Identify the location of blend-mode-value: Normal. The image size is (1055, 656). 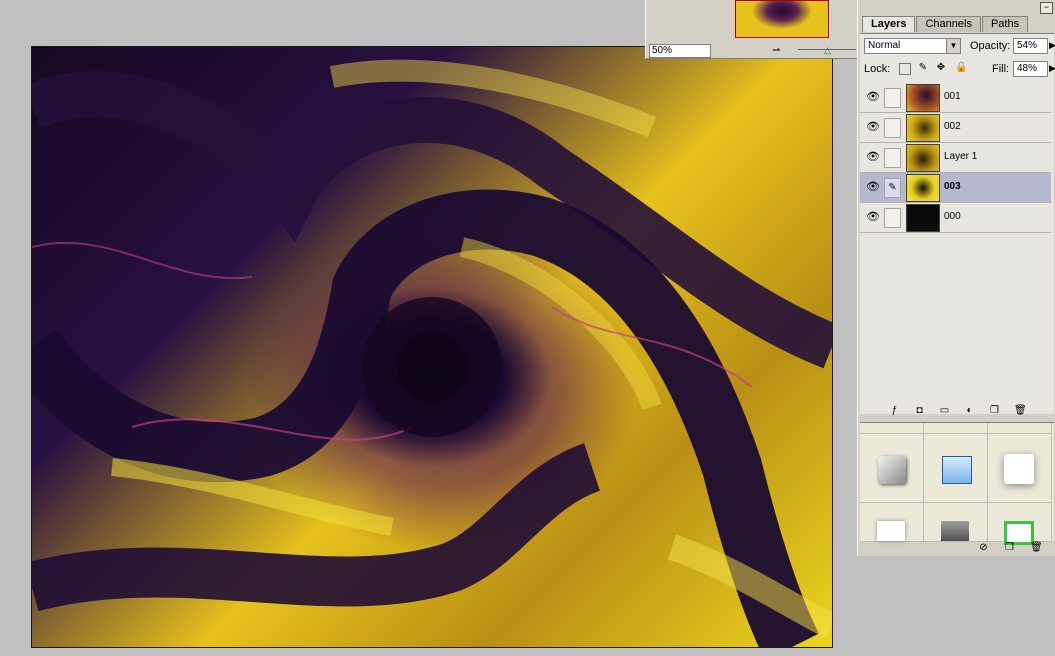
(884, 45).